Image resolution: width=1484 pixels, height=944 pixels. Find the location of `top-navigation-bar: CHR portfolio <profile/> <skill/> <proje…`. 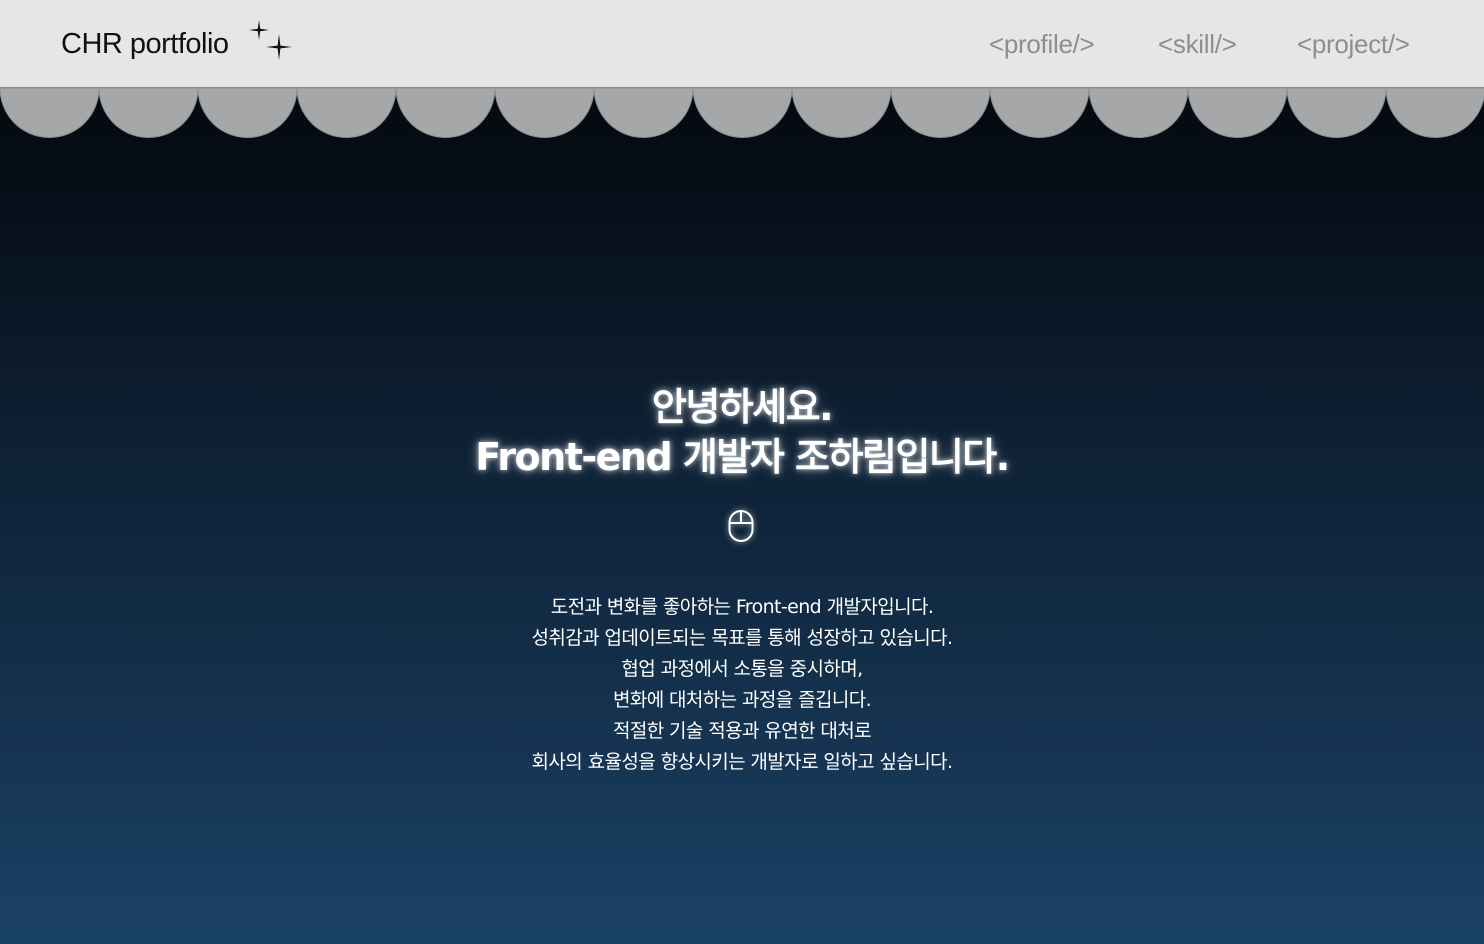

top-navigation-bar: CHR portfolio <profile/> <skill/> <proje… is located at coordinates (742, 44).